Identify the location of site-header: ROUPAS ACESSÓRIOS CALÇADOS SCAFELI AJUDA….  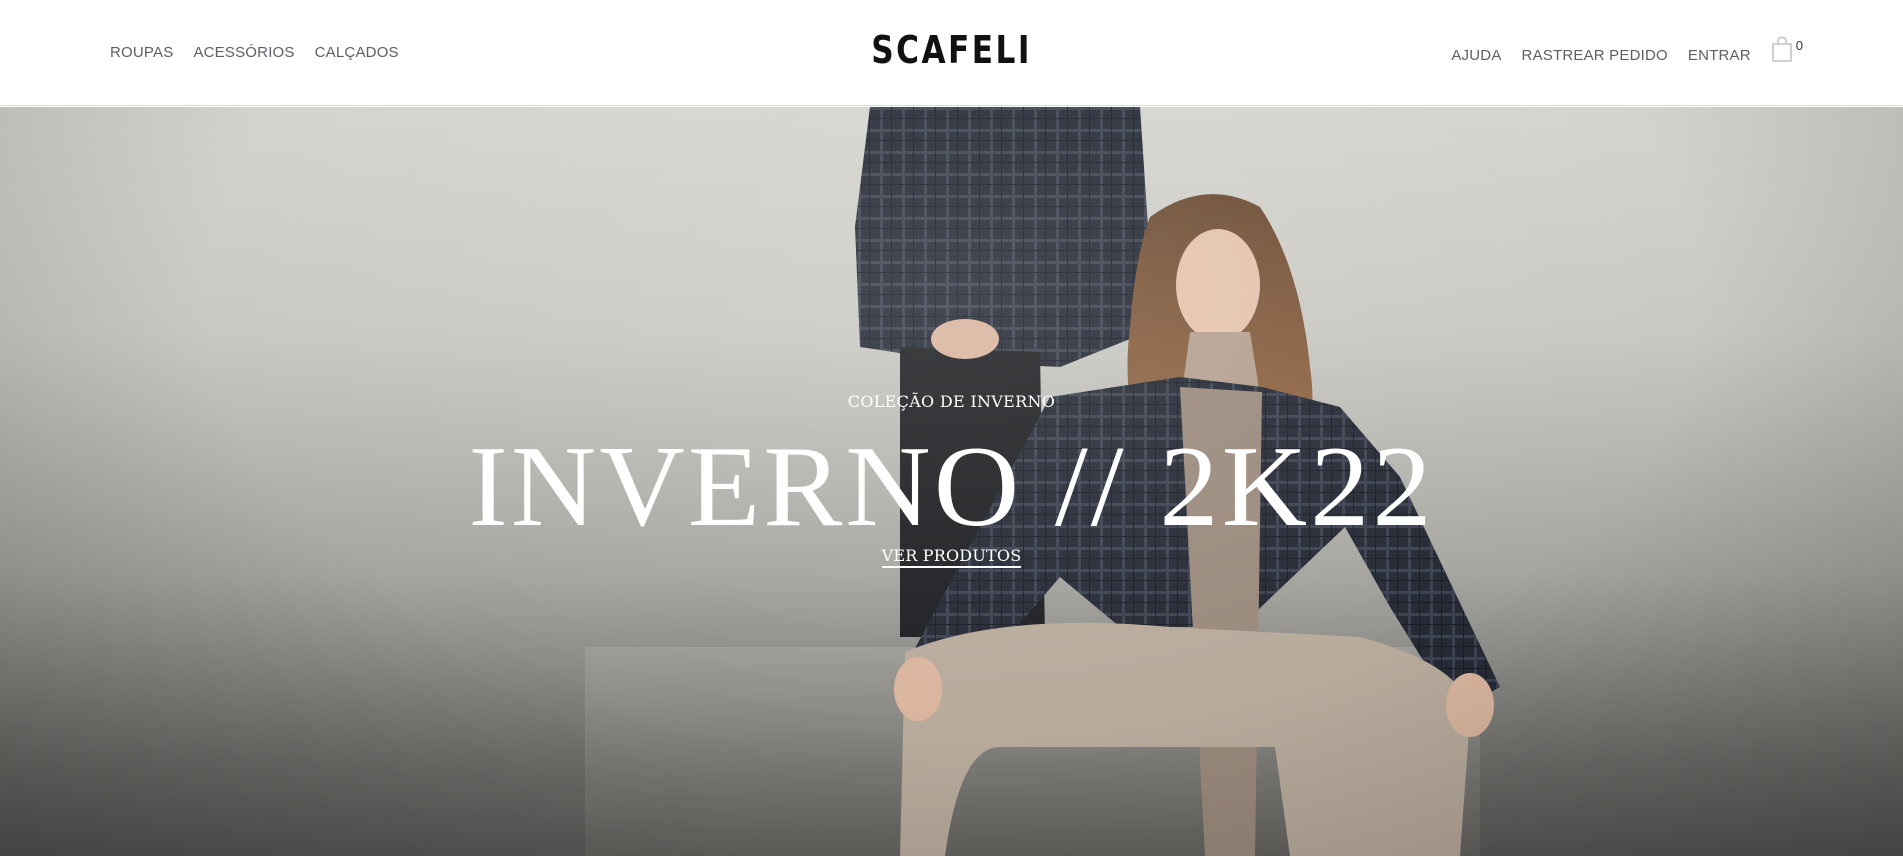
(951, 53).